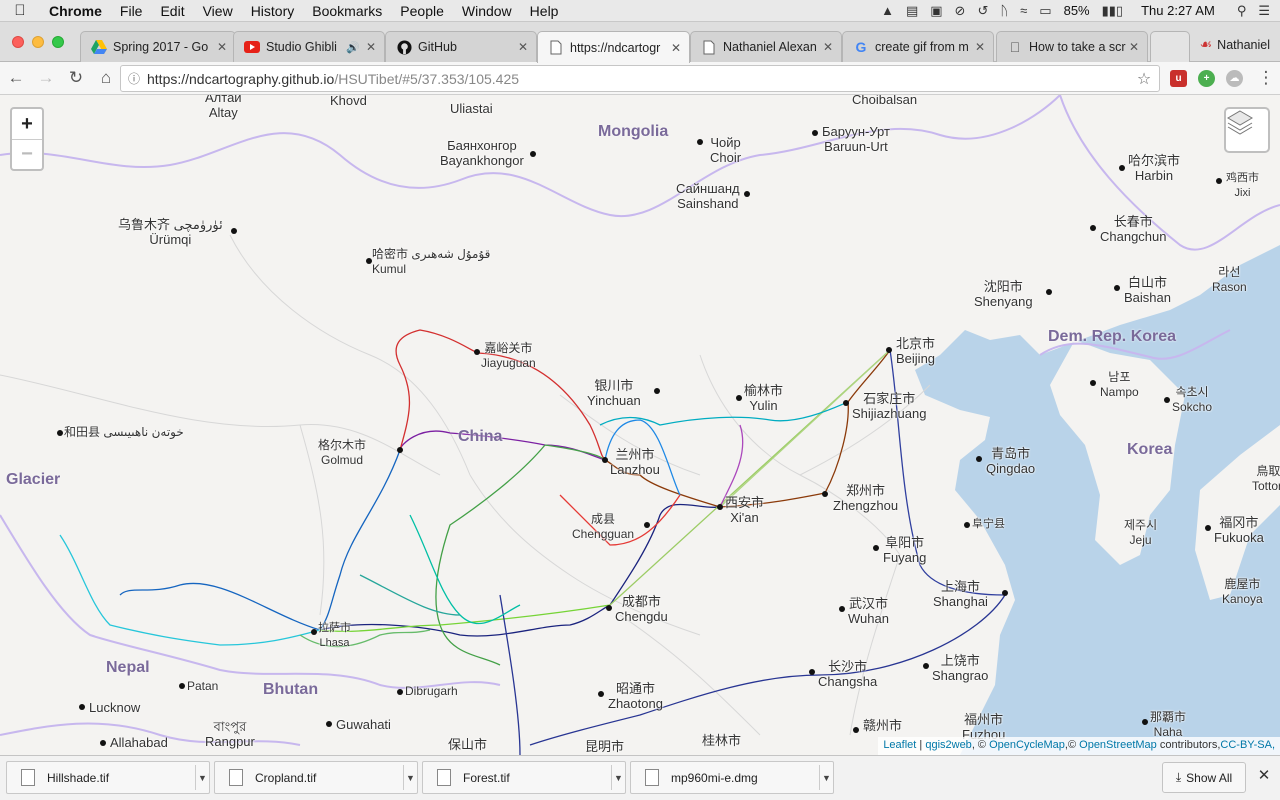 The image size is (1280, 800). Describe the element at coordinates (431, 691) in the screenshot. I see `city-label-dibrugarh: Dibrugarh` at that location.